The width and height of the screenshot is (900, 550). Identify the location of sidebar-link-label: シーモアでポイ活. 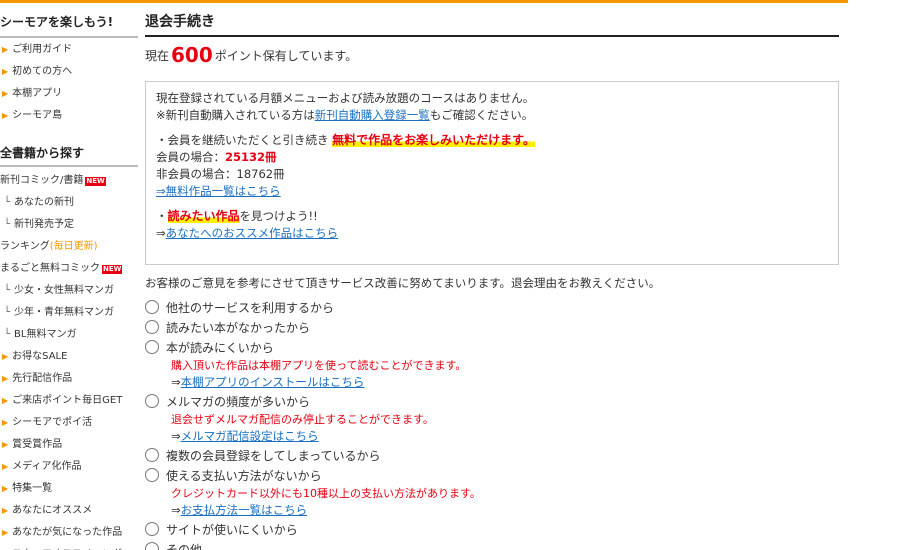
(52, 422).